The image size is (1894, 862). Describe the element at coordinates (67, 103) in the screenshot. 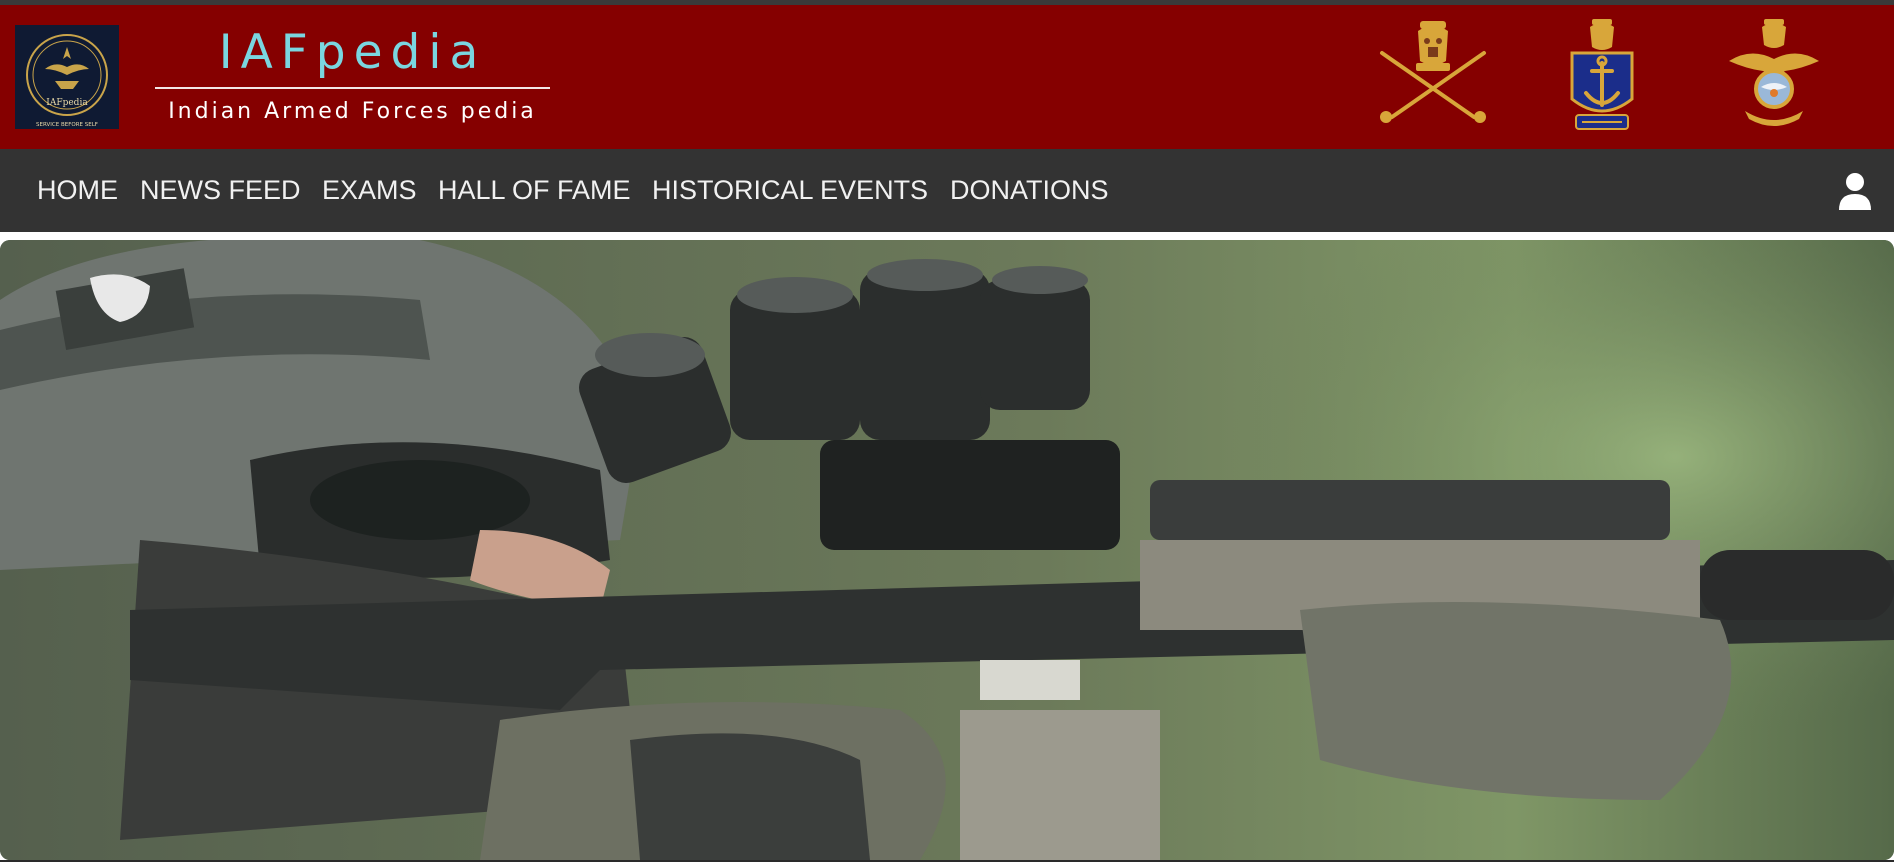

I see `logo-text: IAFpedia` at that location.